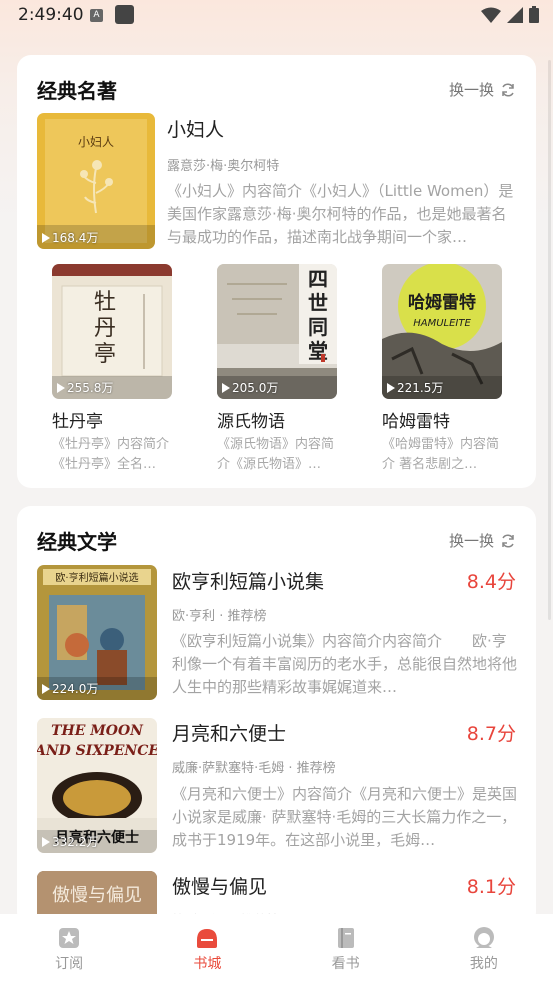 Image resolution: width=553 pixels, height=984 pixels. I want to click on book-title: 源氏物语, so click(251, 419).